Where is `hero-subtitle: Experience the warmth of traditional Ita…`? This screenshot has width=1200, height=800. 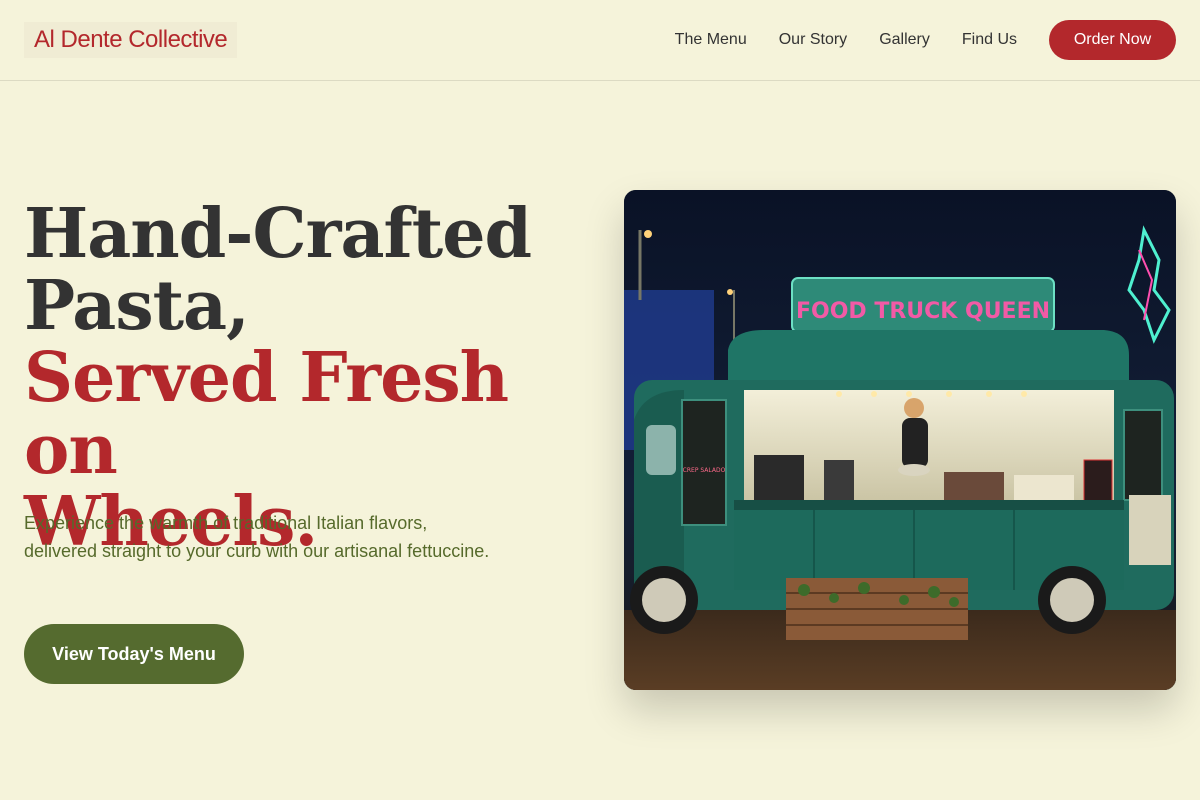 hero-subtitle: Experience the warmth of traditional Ita… is located at coordinates (257, 537).